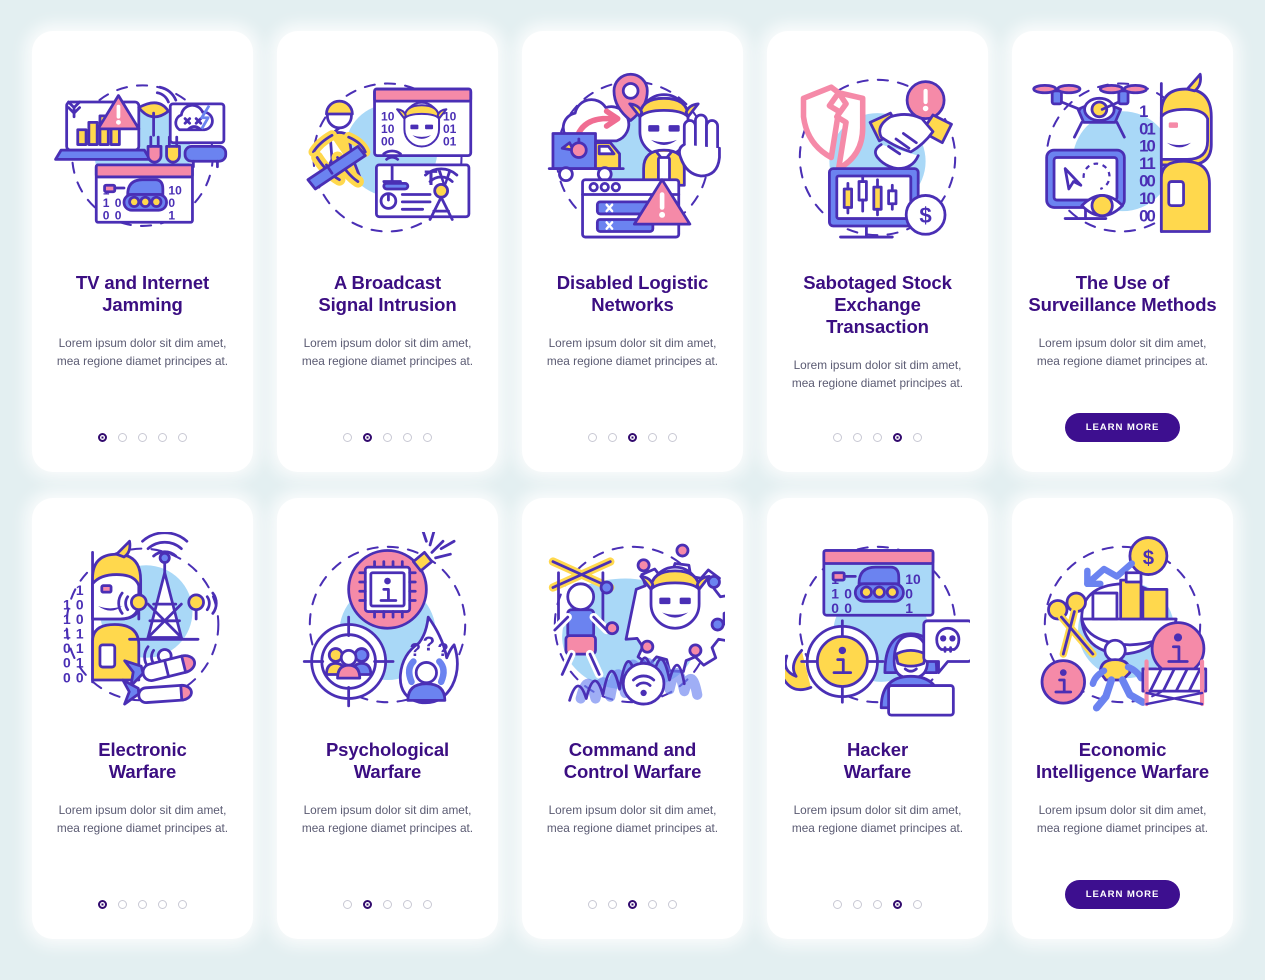  What do you see at coordinates (142, 624) in the screenshot?
I see `radio-tower-binary-hacker-missiles-illustration: 1110001001110` at bounding box center [142, 624].